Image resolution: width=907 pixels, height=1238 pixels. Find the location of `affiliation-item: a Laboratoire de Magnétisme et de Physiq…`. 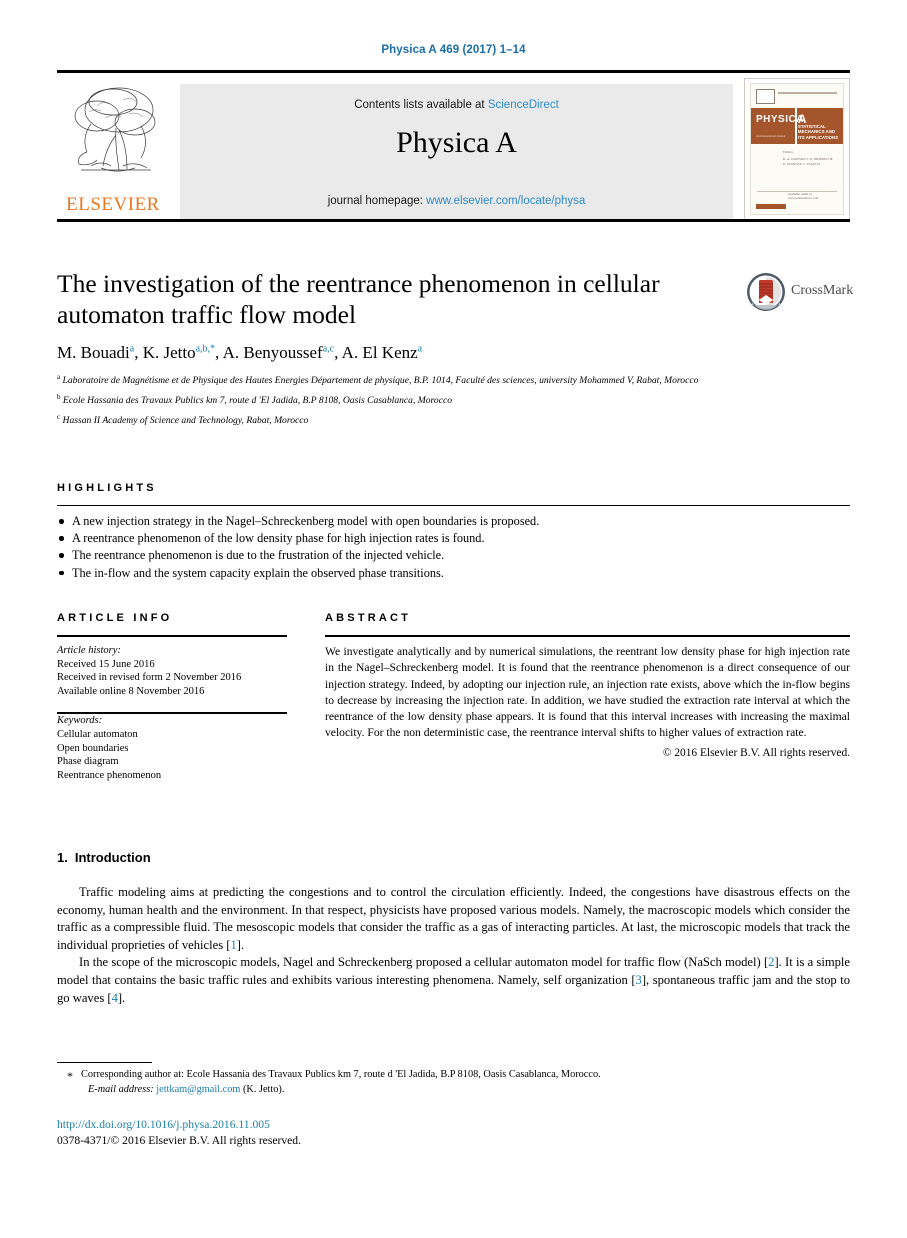

affiliation-item: a Laboratoire de Magnétisme et de Physiq… is located at coordinates (414, 379).